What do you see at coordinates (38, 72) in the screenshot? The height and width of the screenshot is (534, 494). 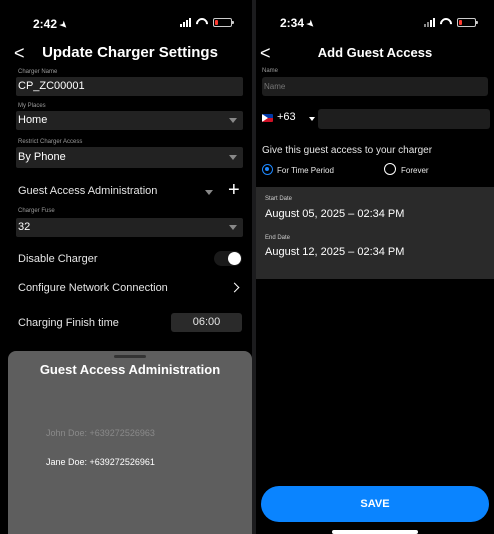 I see `charger-name-label: Charger Name` at bounding box center [38, 72].